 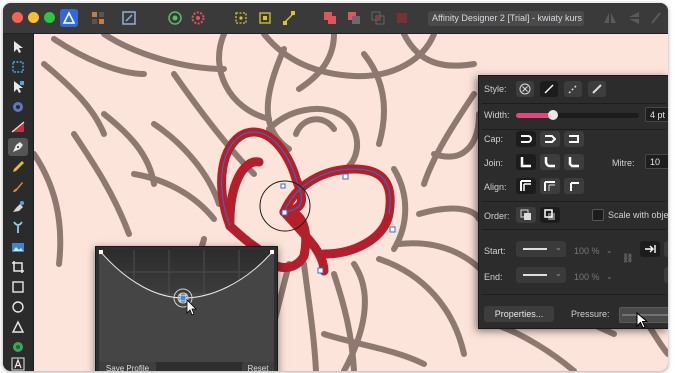 What do you see at coordinates (642, 320) in the screenshot?
I see `cursor-arrow-icon` at bounding box center [642, 320].